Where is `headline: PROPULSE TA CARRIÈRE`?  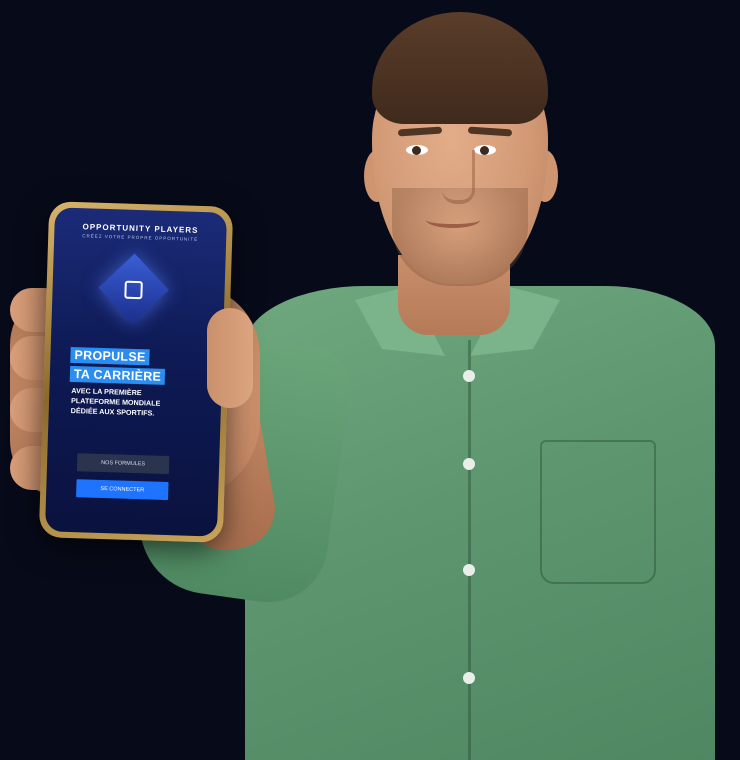 headline: PROPULSE TA CARRIÈRE is located at coordinates (117, 366).